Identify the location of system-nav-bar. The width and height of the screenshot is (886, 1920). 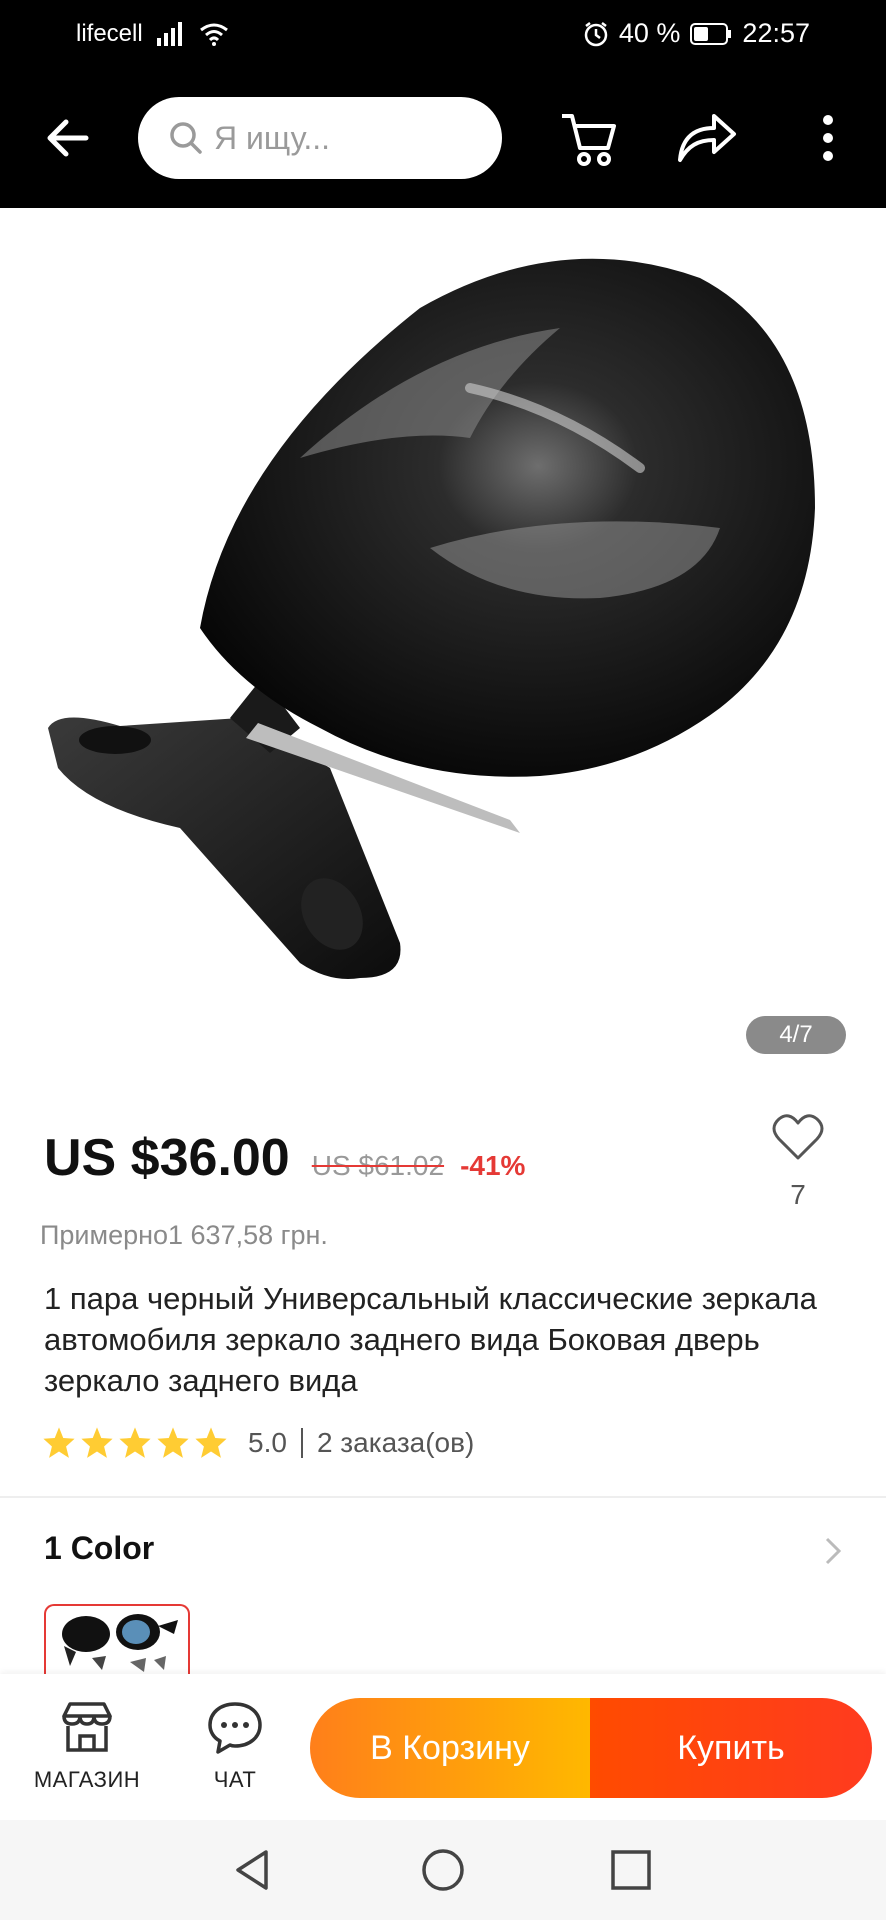
(443, 1870).